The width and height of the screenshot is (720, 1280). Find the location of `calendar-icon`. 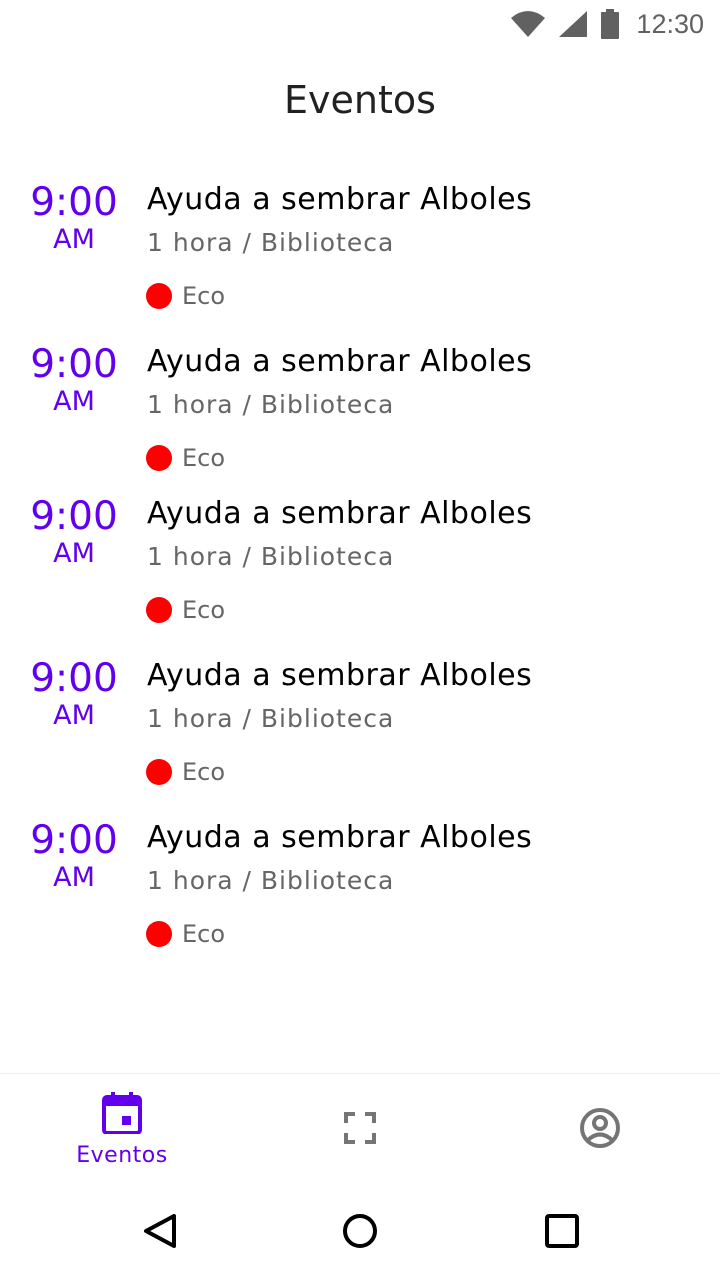

calendar-icon is located at coordinates (122, 1115).